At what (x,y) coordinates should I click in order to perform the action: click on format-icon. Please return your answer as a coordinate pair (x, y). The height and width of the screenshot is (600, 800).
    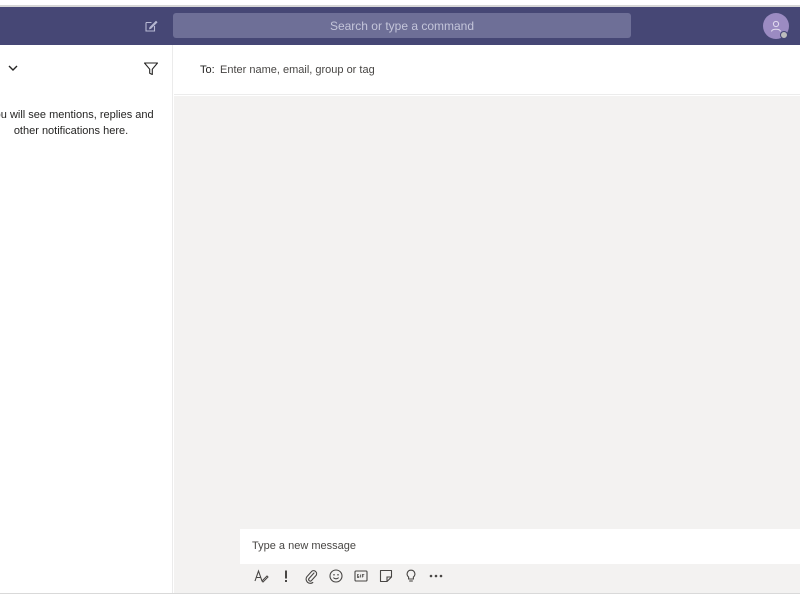
    Looking at the image, I should click on (261, 576).